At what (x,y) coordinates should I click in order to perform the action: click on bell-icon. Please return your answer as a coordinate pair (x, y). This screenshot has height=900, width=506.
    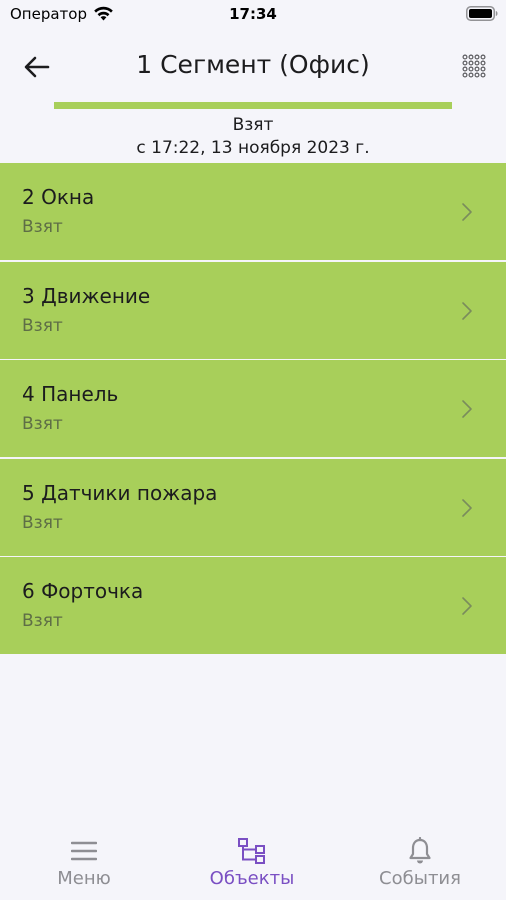
    Looking at the image, I should click on (420, 850).